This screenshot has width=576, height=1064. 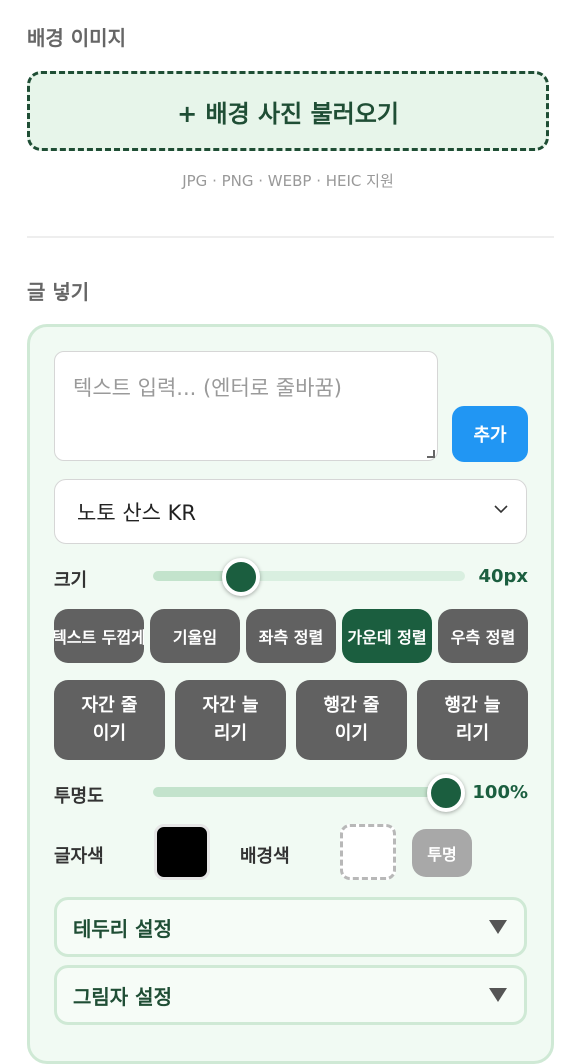 I want to click on bold-button-label: 텍스트 두껍게, so click(x=99, y=637).